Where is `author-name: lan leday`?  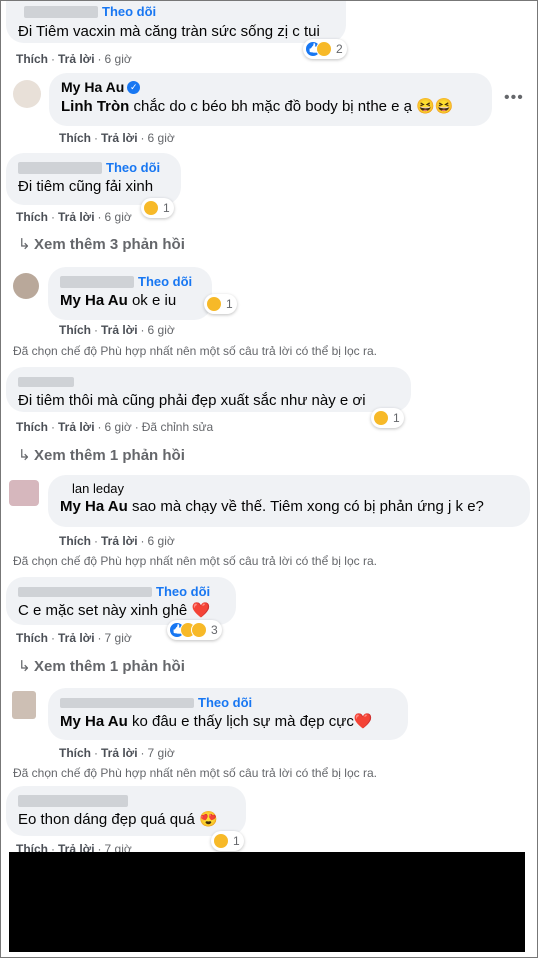 author-name: lan leday is located at coordinates (295, 489).